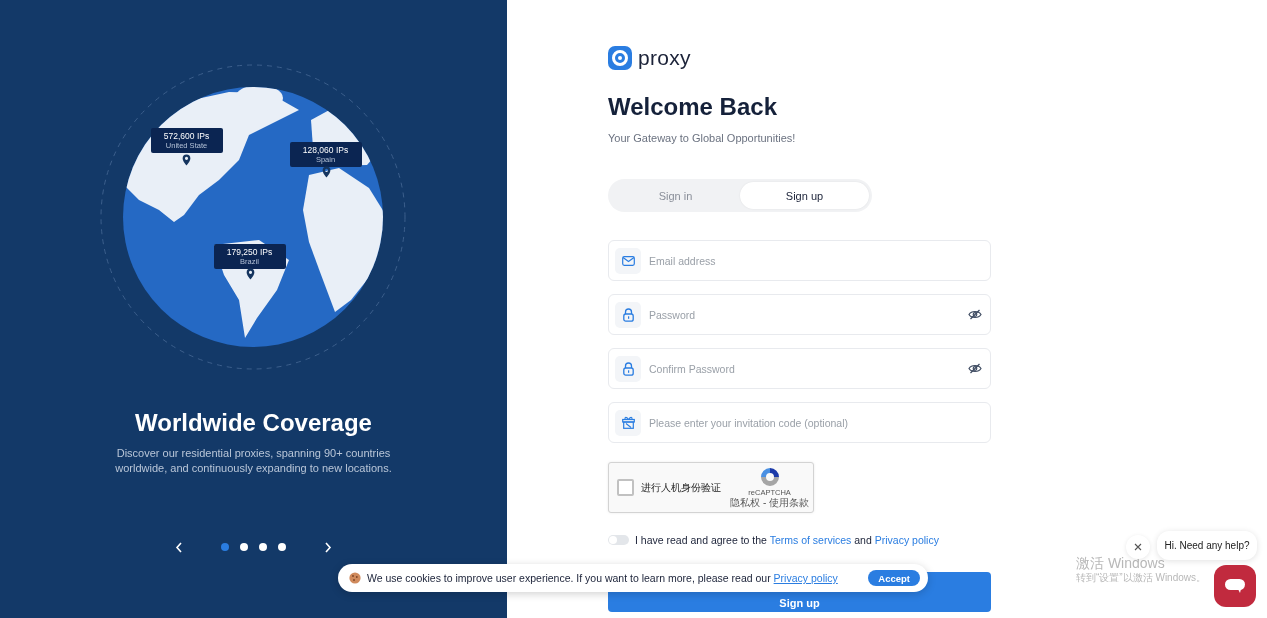  Describe the element at coordinates (906, 540) in the screenshot. I see `privacy-link: Privacy policy` at that location.